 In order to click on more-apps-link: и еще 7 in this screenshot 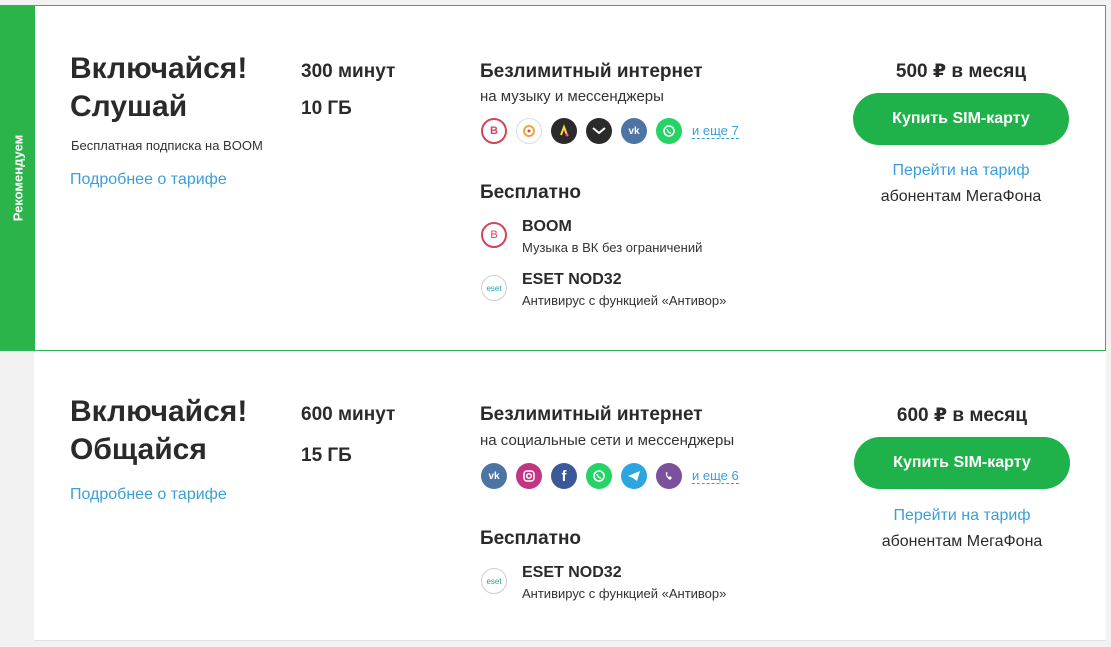, I will do `click(715, 131)`.